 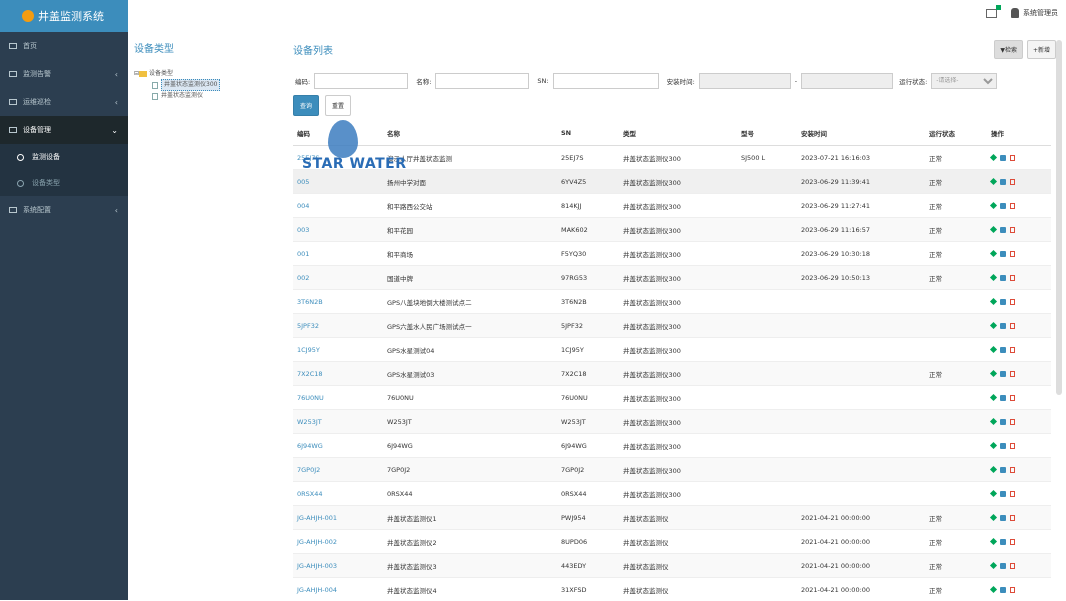 What do you see at coordinates (317, 518) in the screenshot?
I see `device-code-link: JG-AHJH-001` at bounding box center [317, 518].